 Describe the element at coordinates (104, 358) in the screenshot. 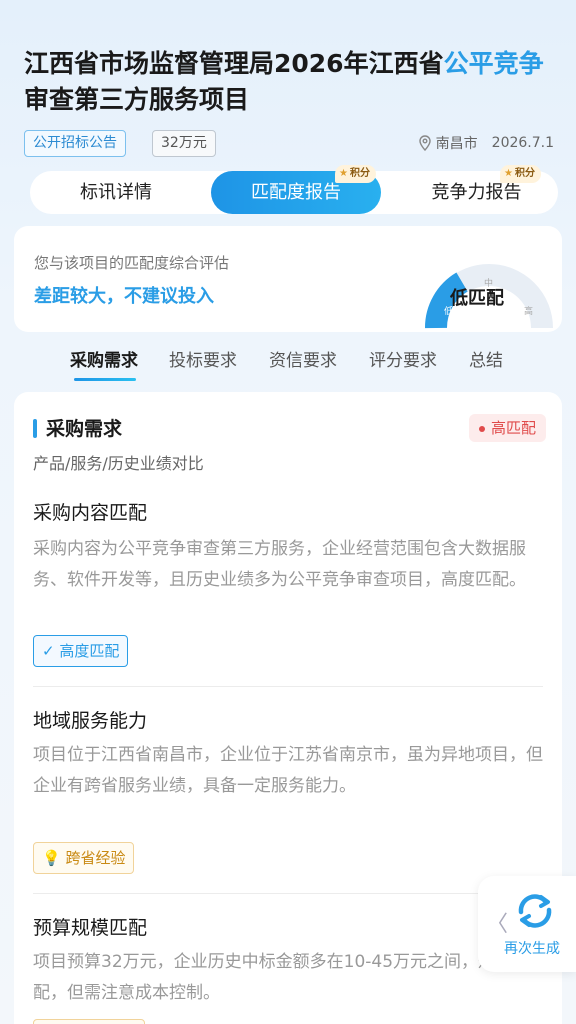

I see `subtab-procurement: 采购需求` at that location.